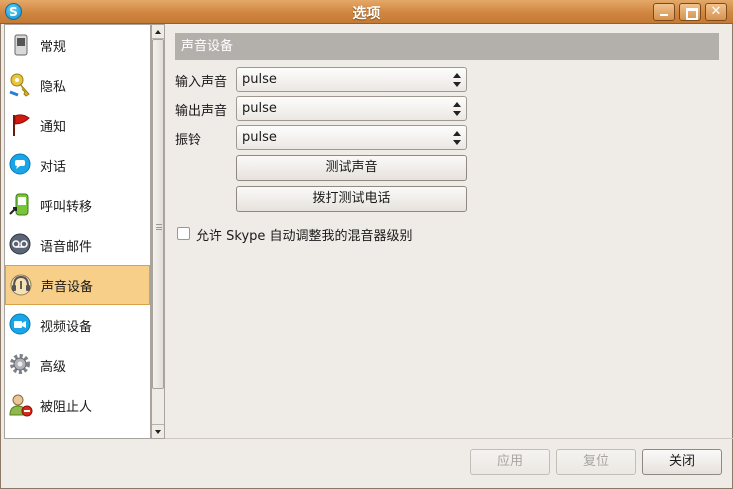 This screenshot has width=733, height=489. I want to click on sidebar-item-label: 被阻止人, so click(66, 407).